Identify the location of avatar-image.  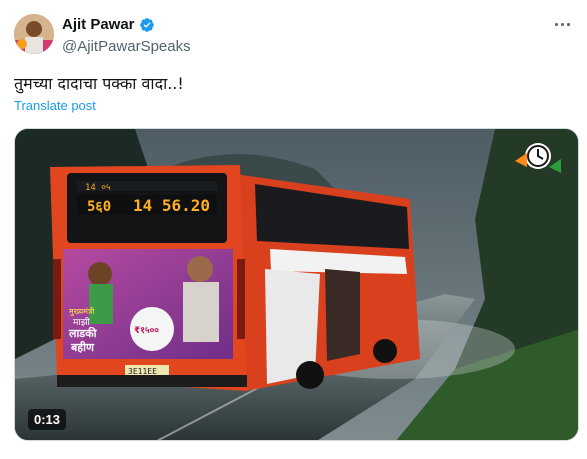
(34, 34).